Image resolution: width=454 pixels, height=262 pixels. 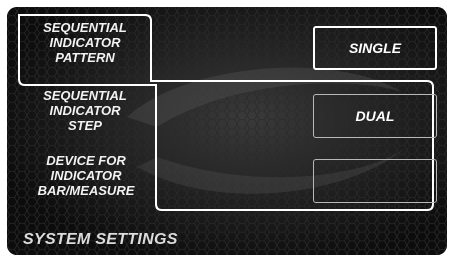 I want to click on menu-item-line: STEP, so click(x=85, y=125).